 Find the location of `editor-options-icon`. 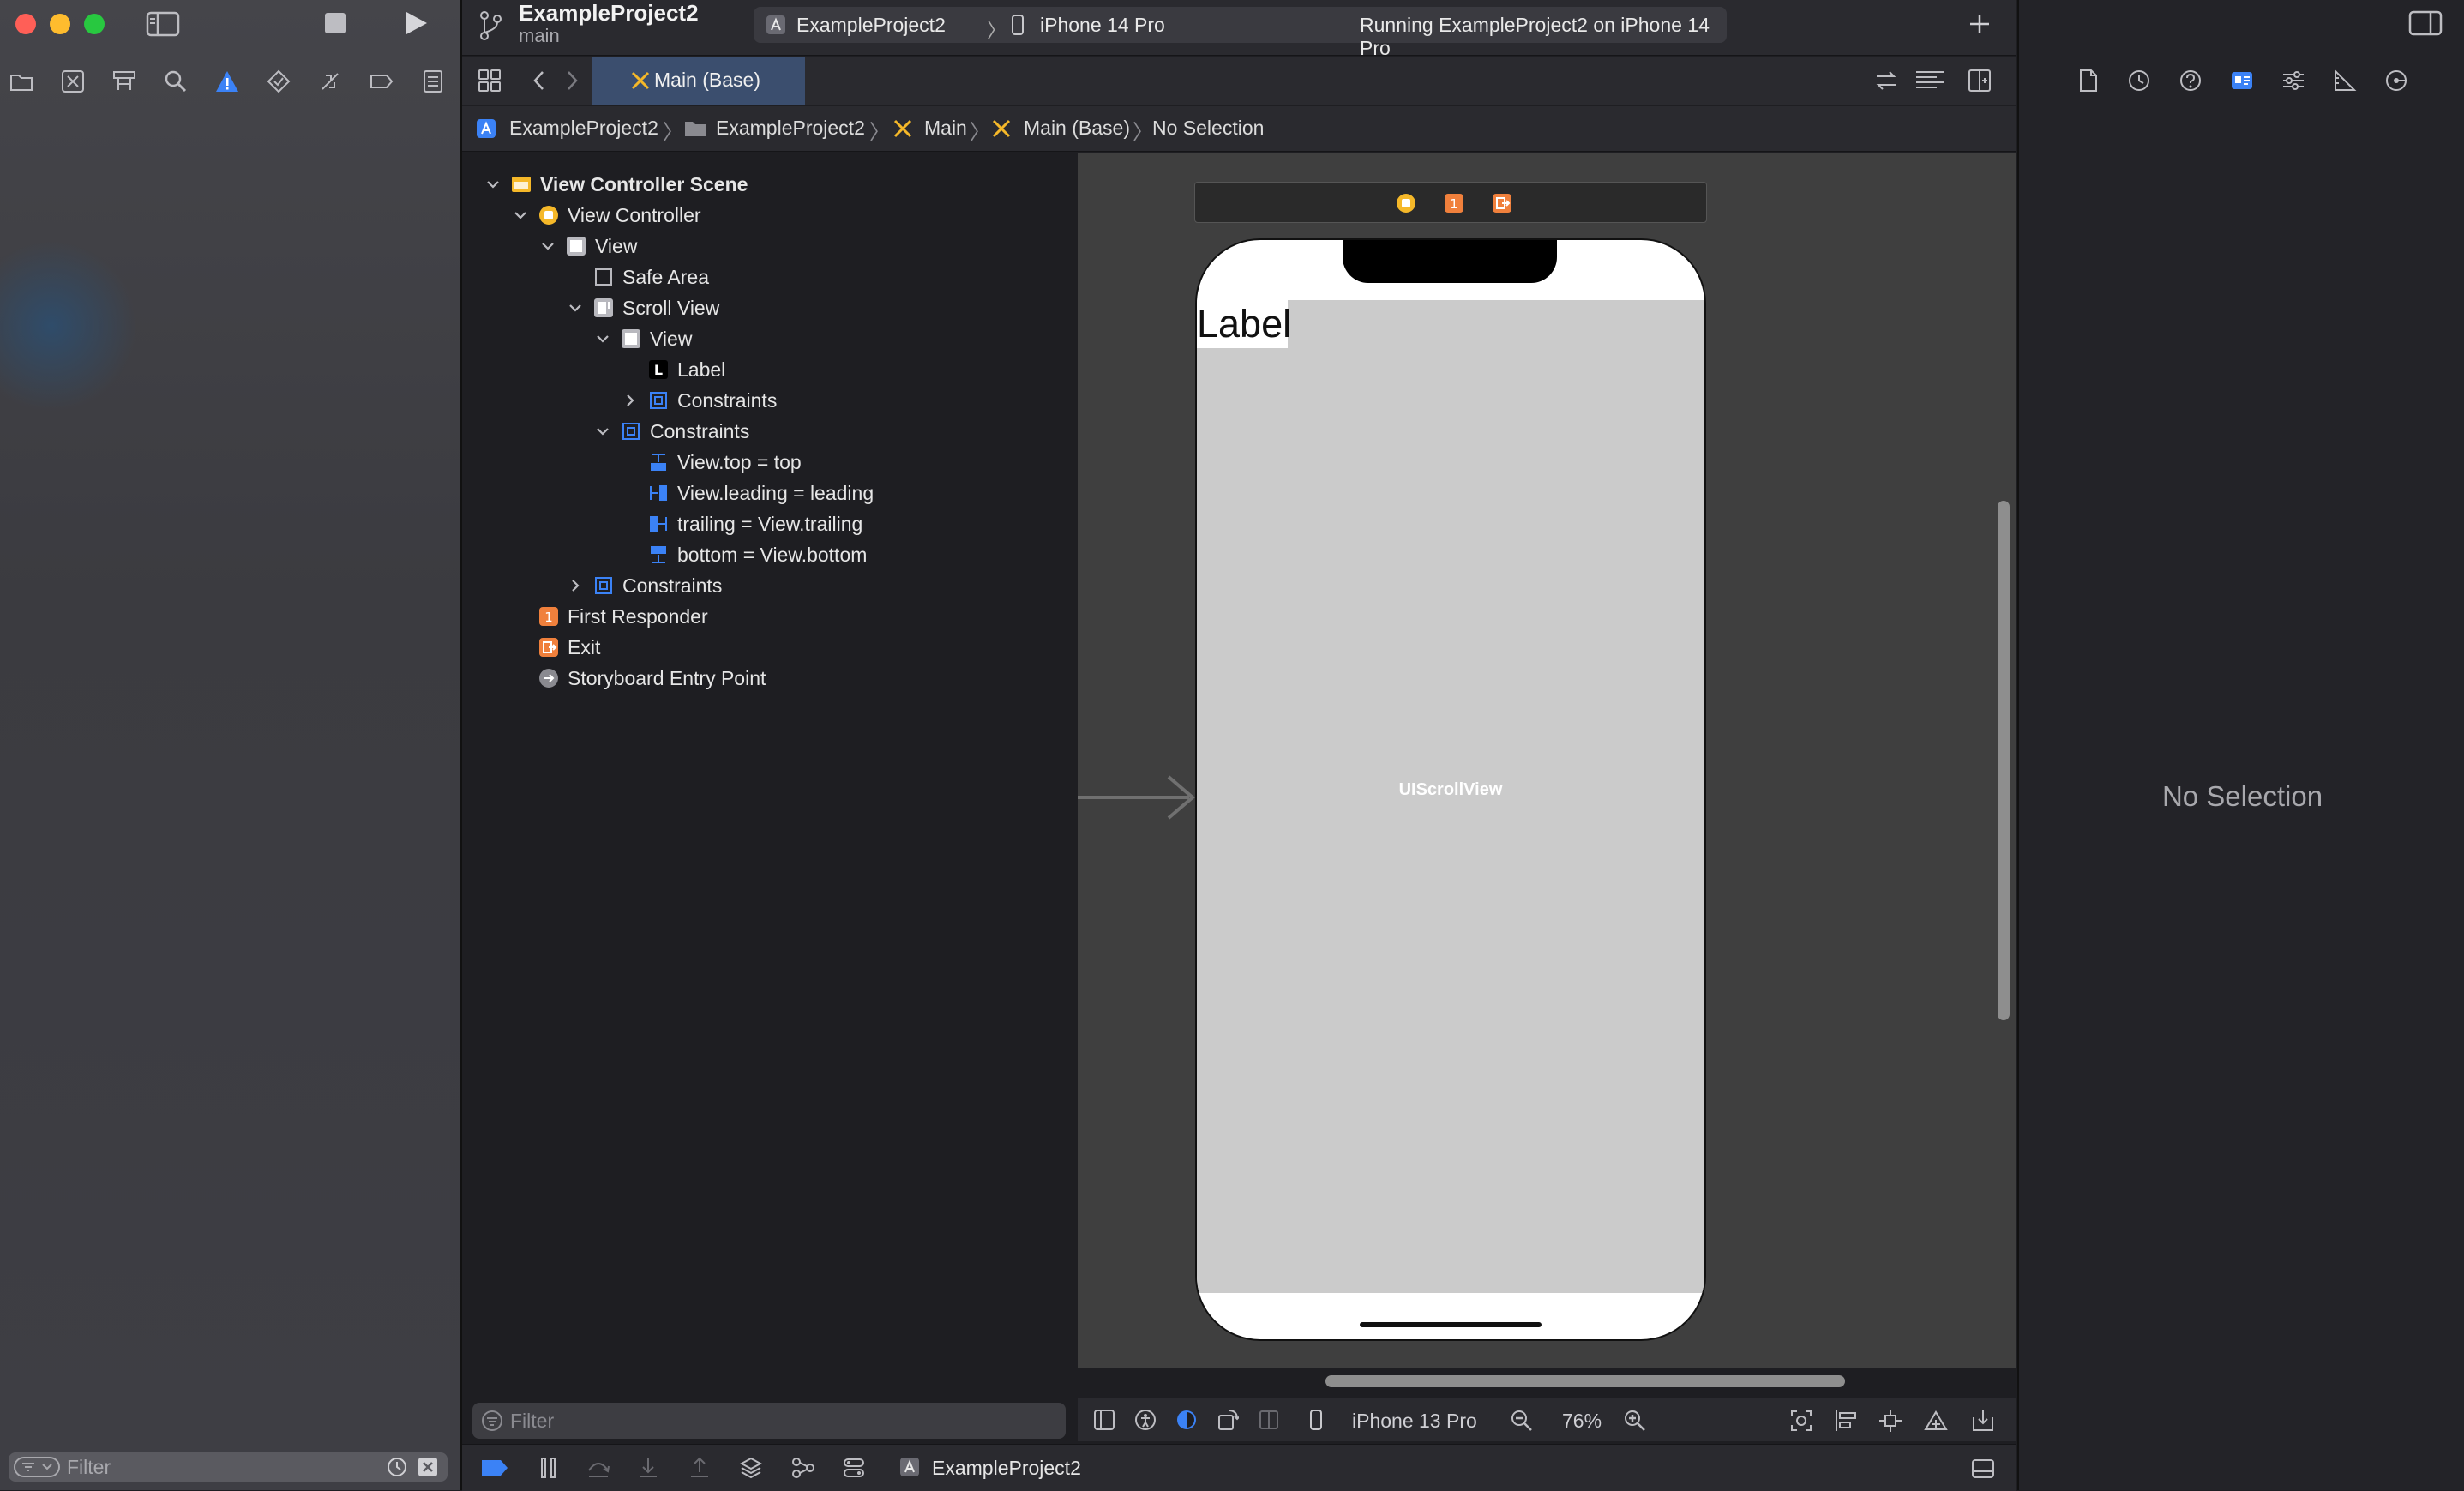

editor-options-icon is located at coordinates (1929, 81).